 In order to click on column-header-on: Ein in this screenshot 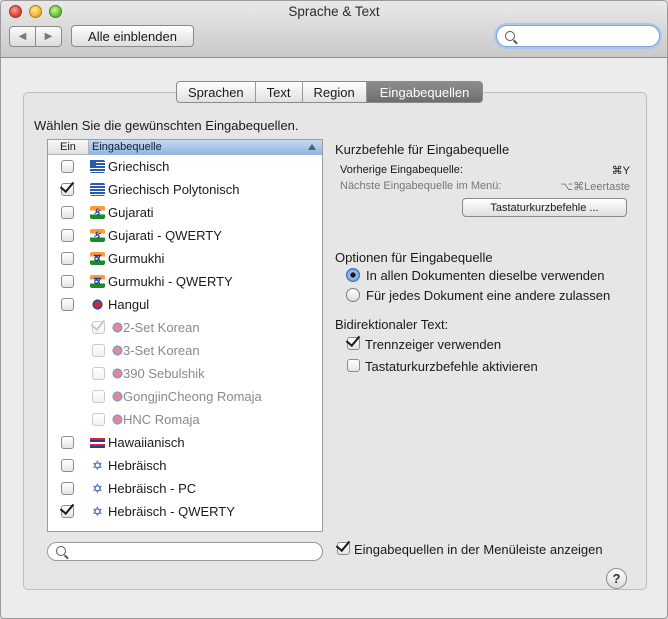, I will do `click(68, 147)`.